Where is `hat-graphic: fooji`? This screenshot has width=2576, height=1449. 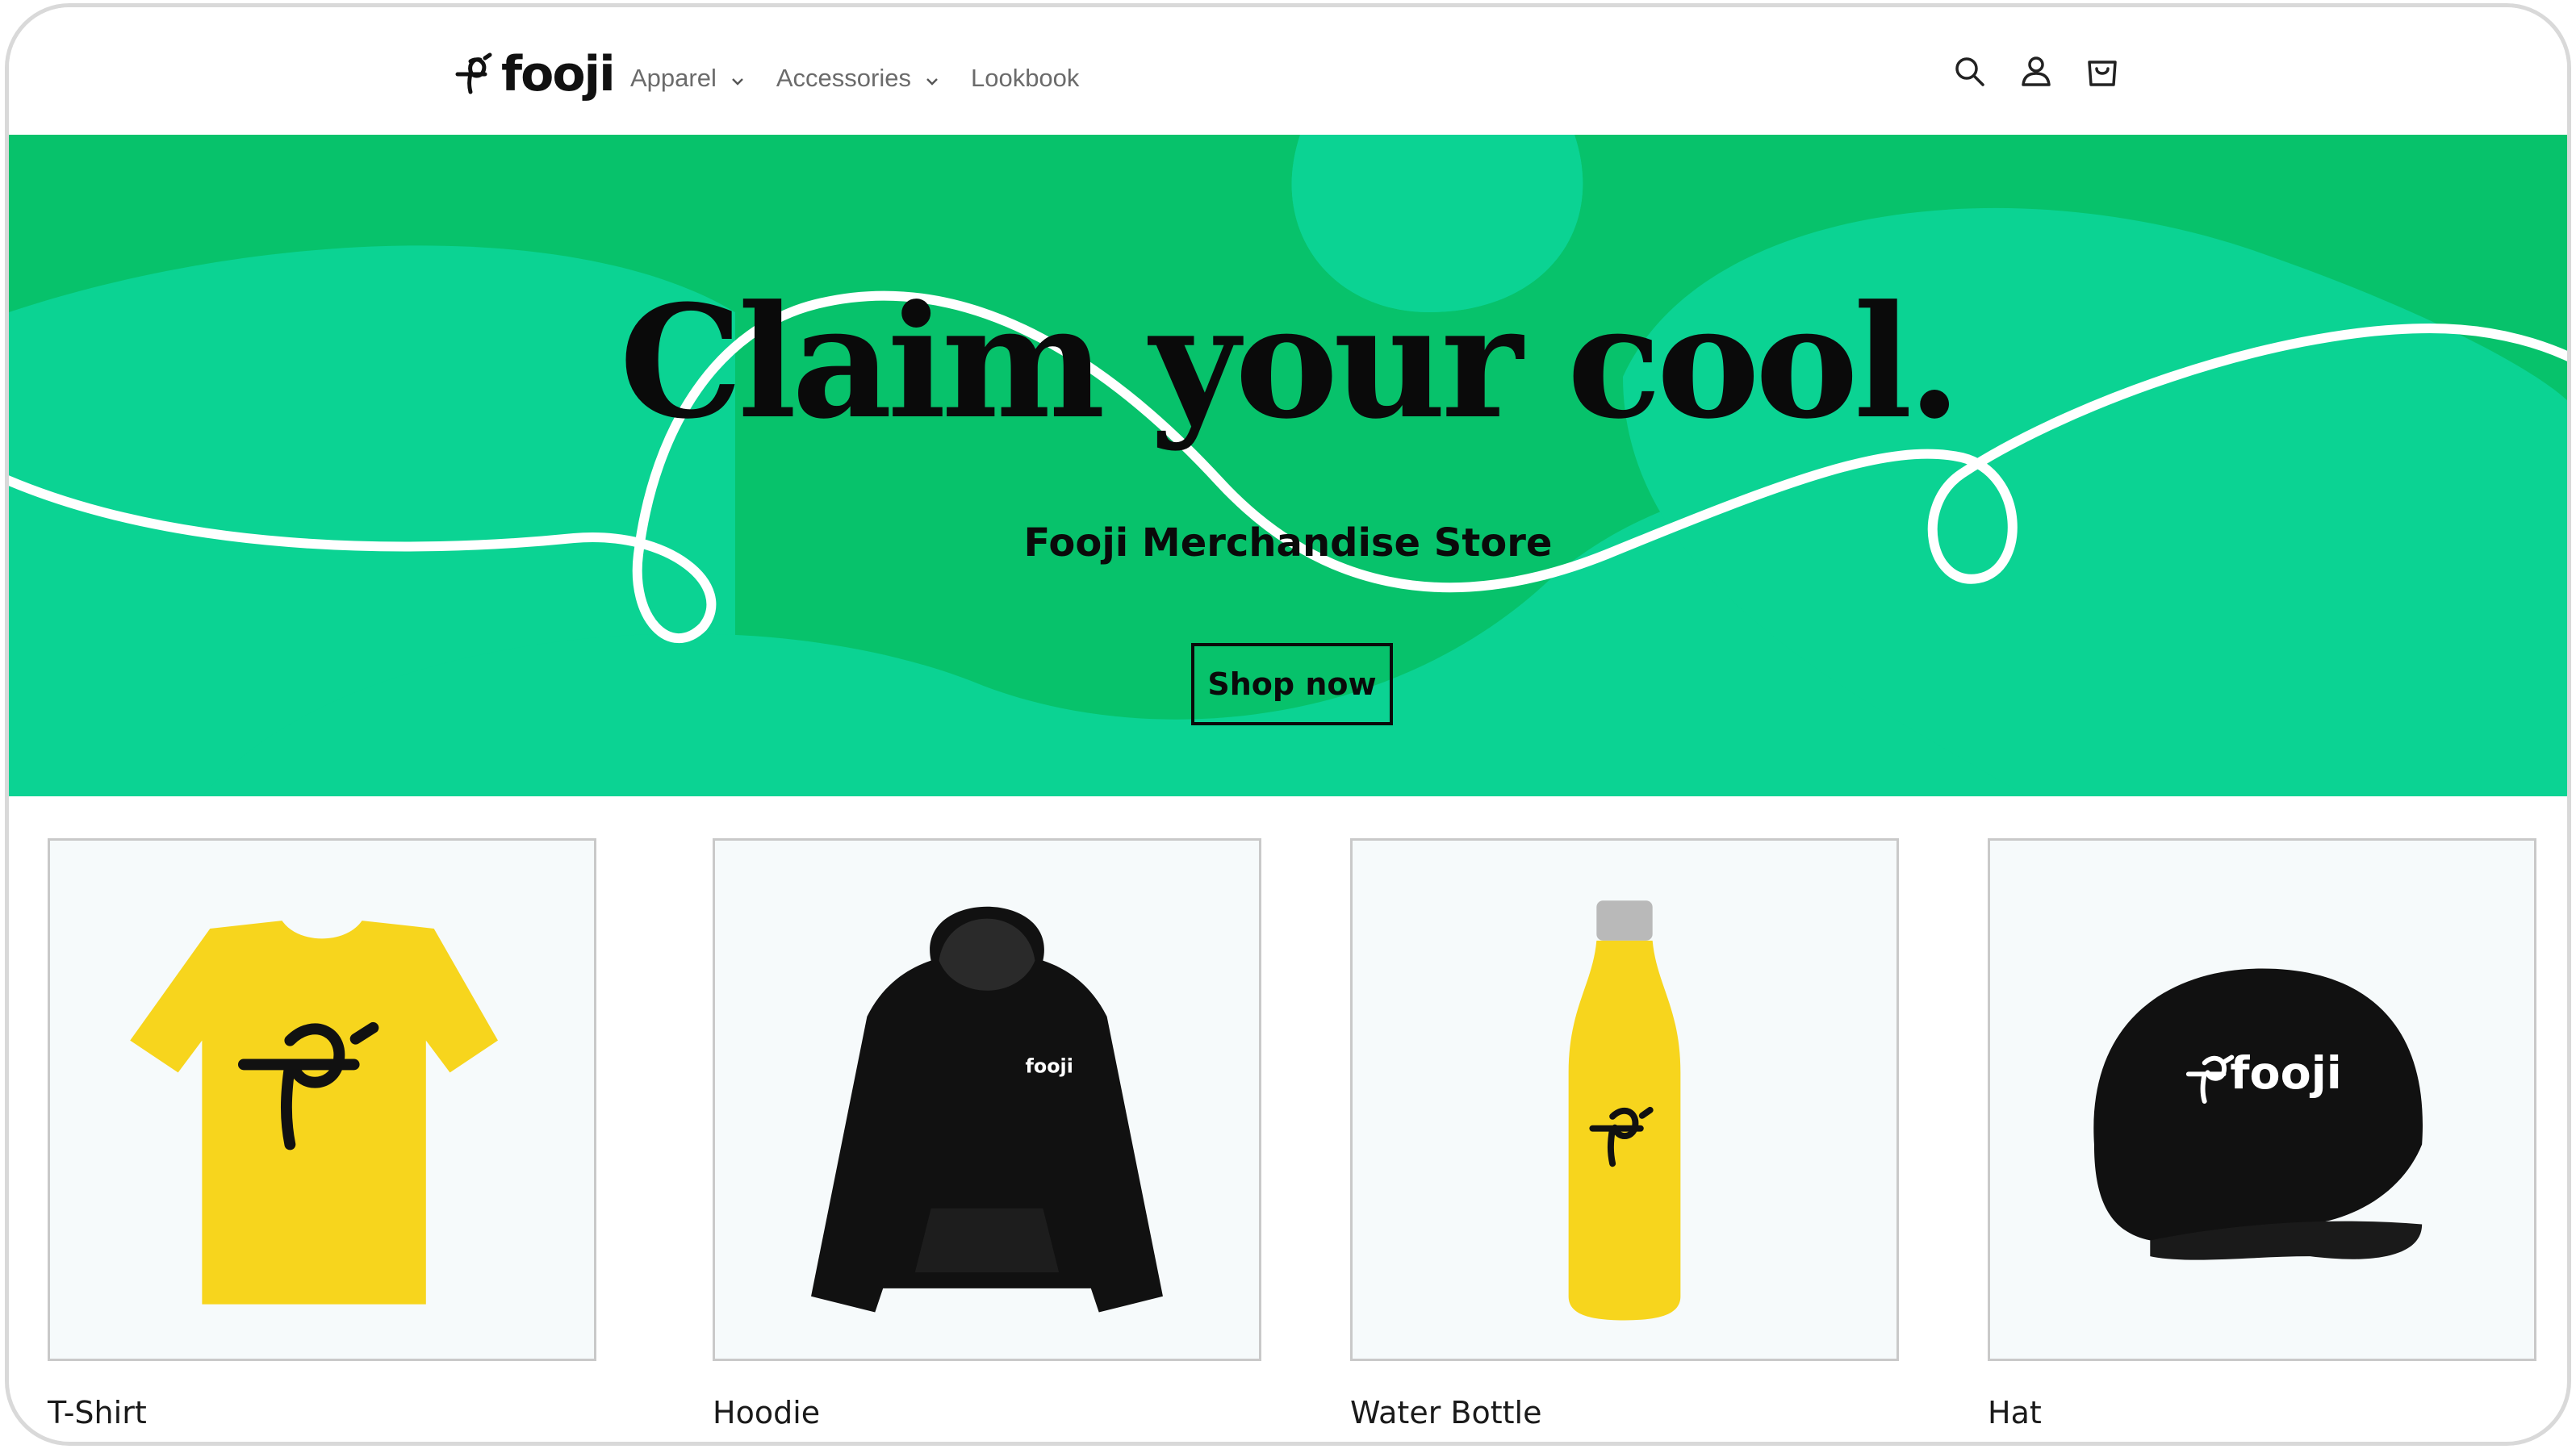
hat-graphic: fooji is located at coordinates (2258, 1114).